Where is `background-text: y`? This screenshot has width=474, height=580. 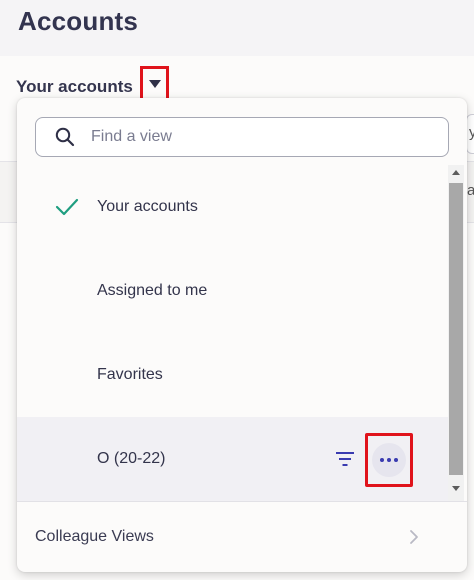
background-text: y is located at coordinates (471, 132).